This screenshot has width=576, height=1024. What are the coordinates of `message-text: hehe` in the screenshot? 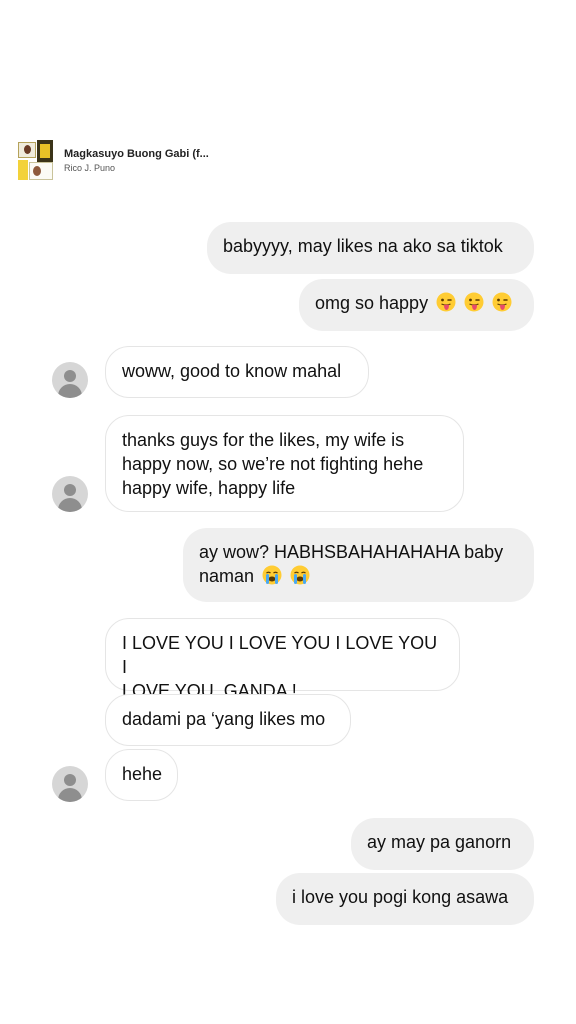 It's located at (142, 774).